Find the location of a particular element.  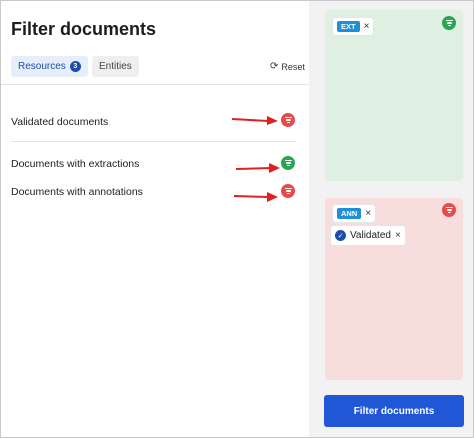

ext-filter-chip: EXT × is located at coordinates (353, 26).